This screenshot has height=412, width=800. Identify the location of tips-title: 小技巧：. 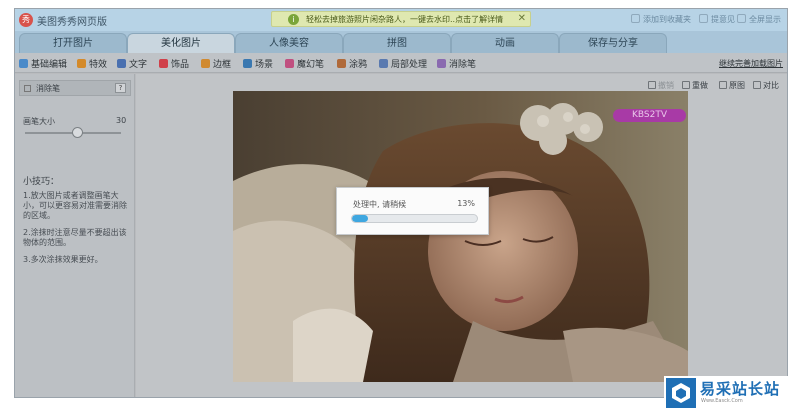
(41, 182).